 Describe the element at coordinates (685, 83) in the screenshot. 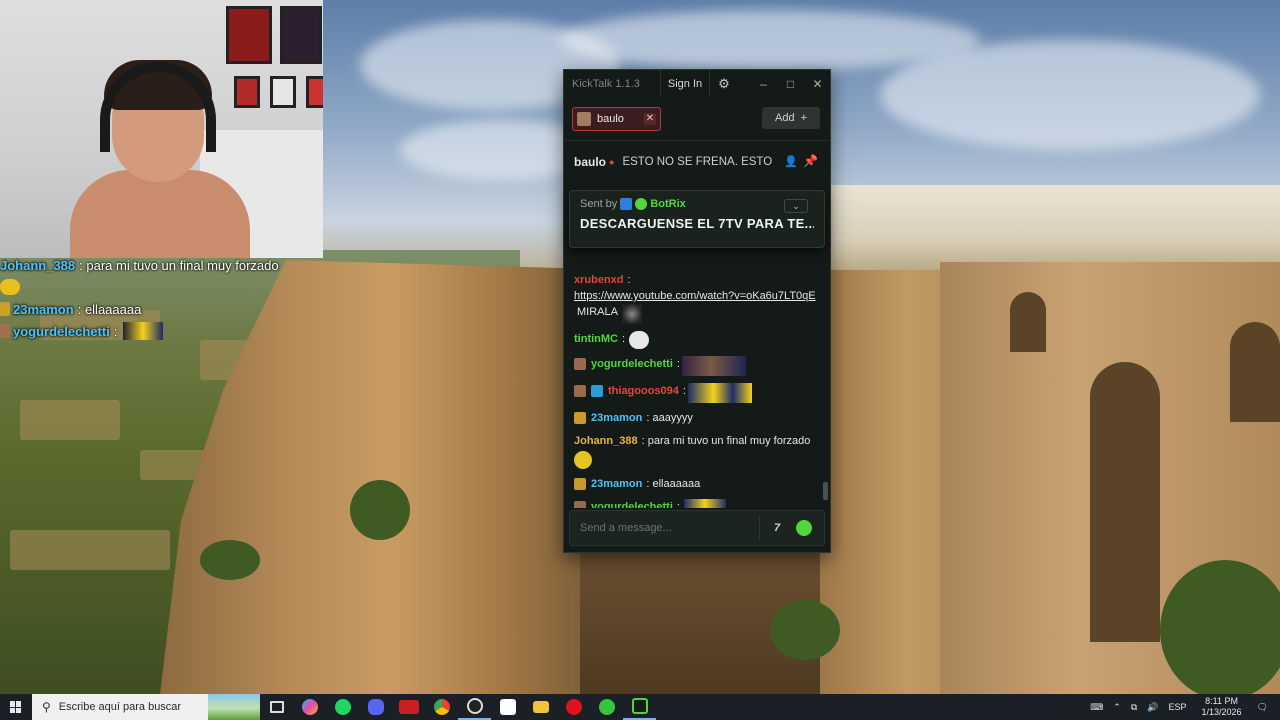

I see `sign-in-button: Sign In` at that location.